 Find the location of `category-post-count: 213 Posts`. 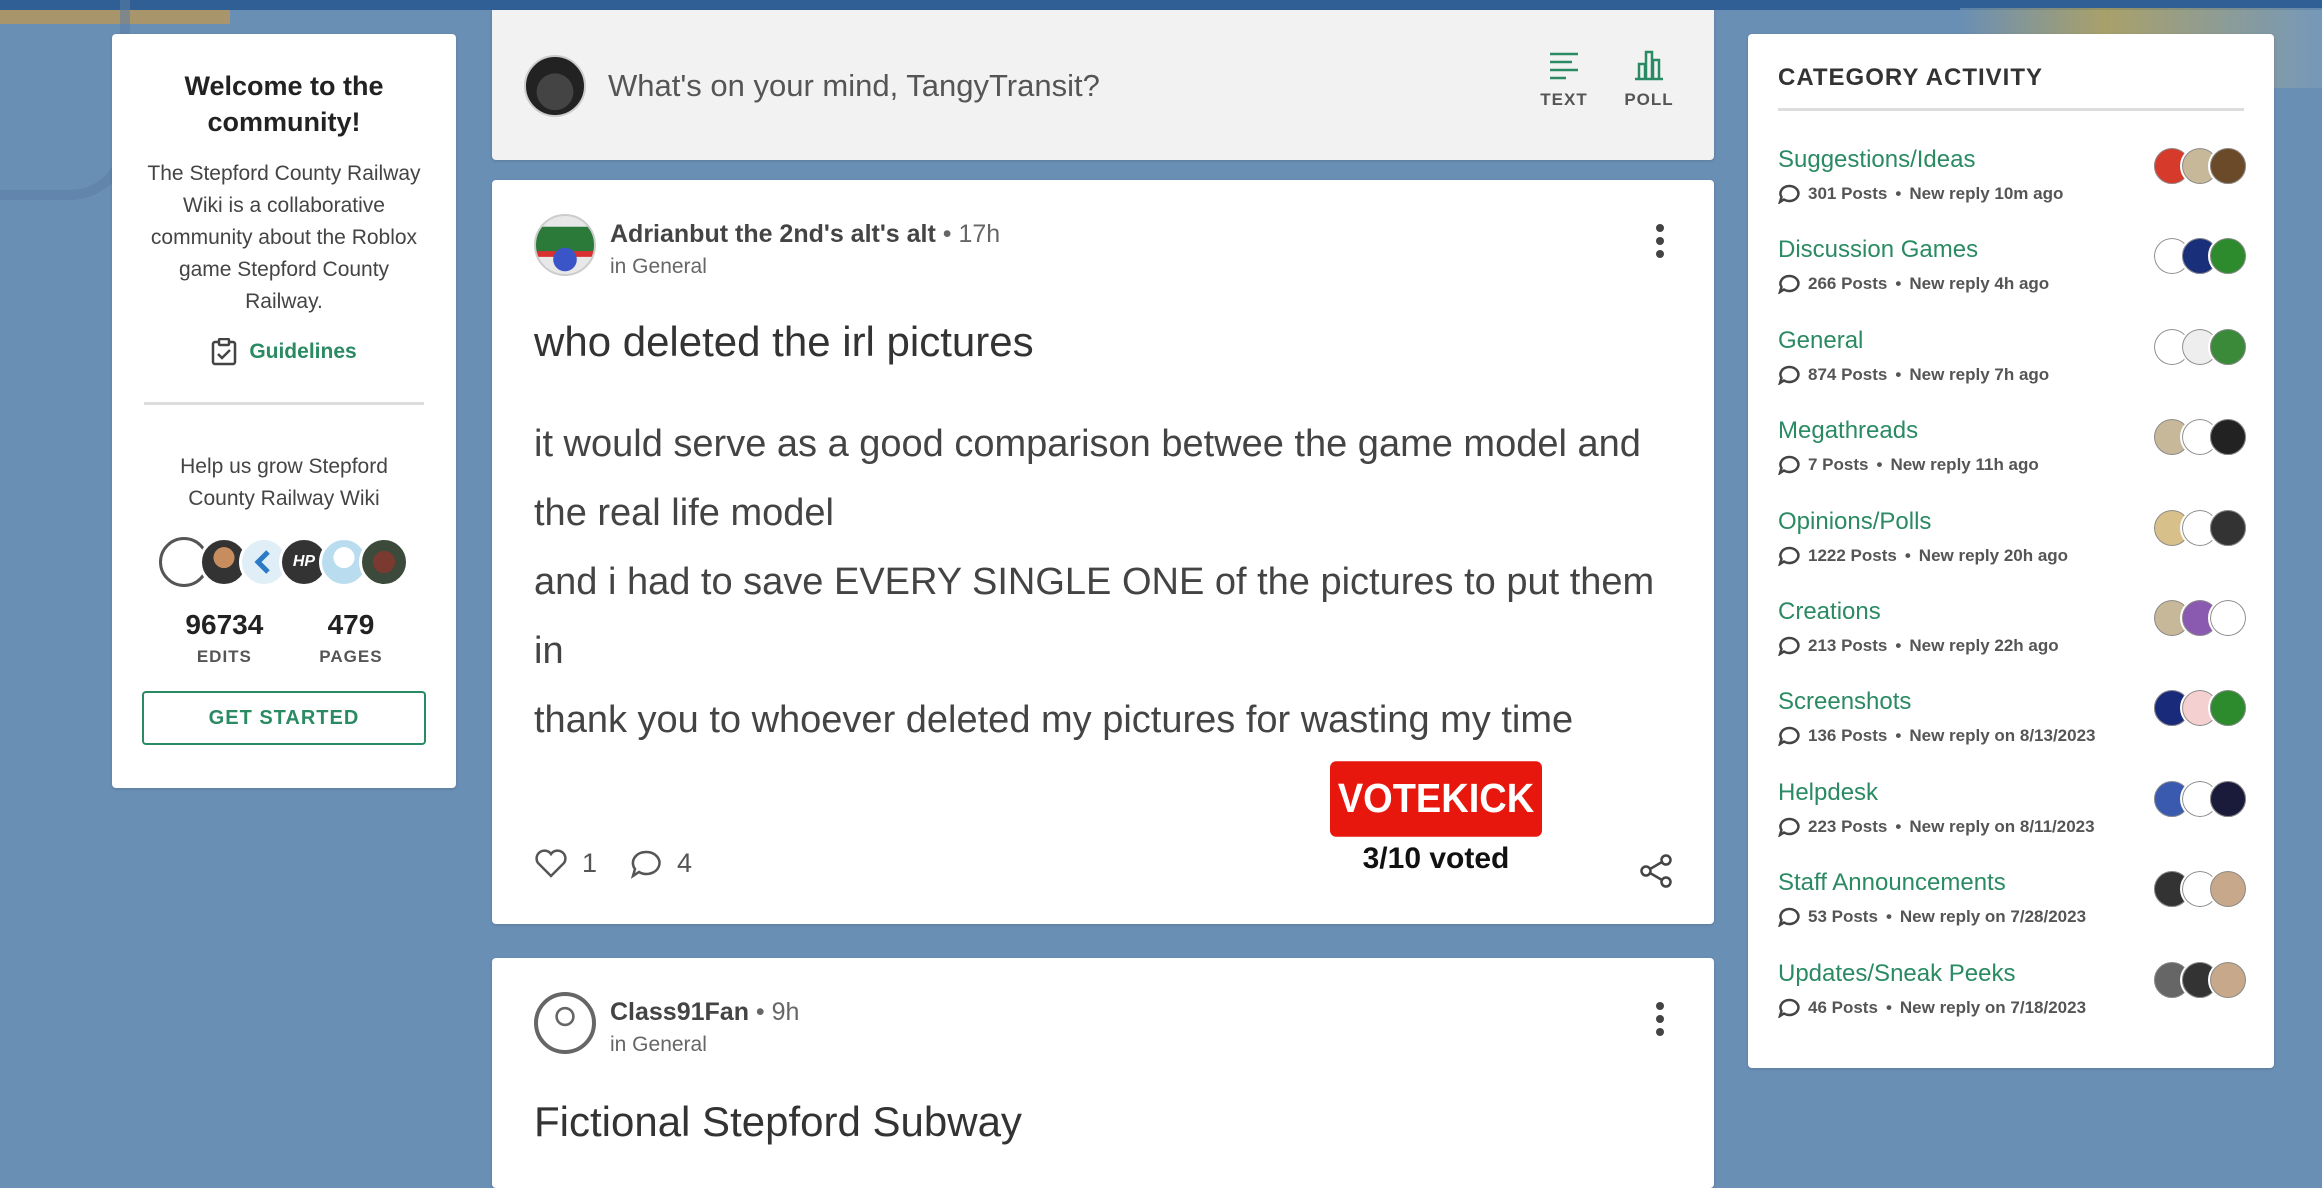

category-post-count: 213 Posts is located at coordinates (1848, 645).